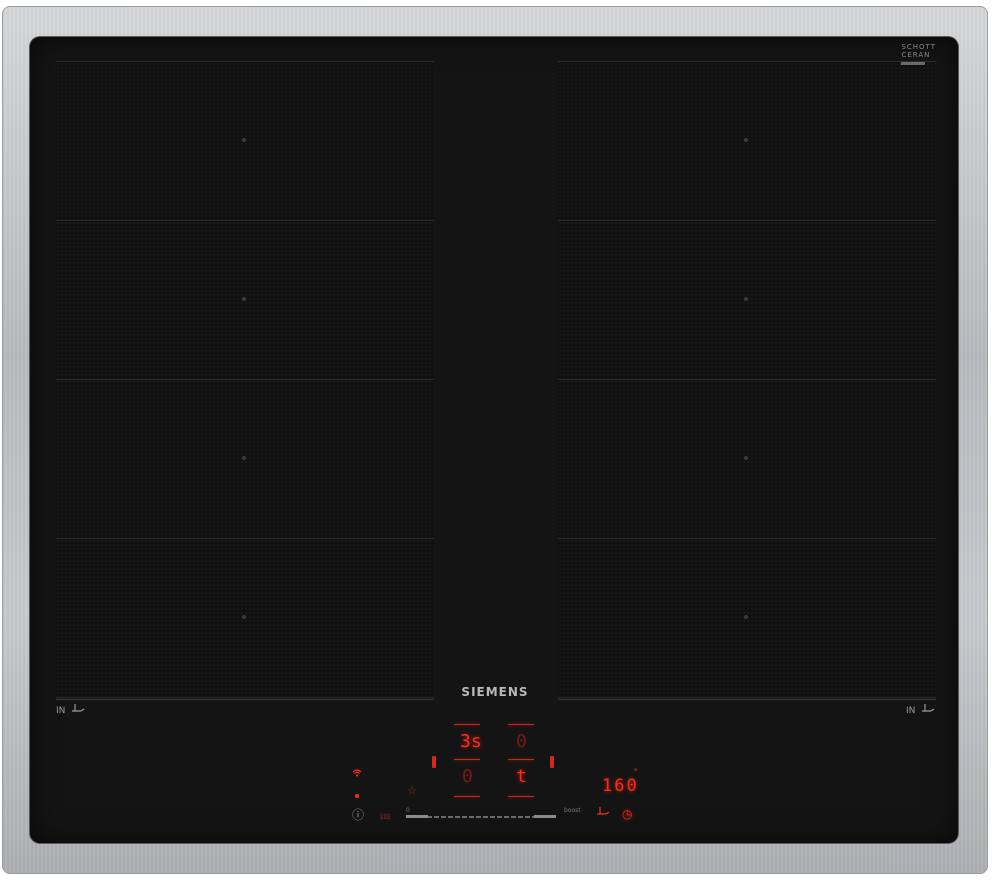  Describe the element at coordinates (417, 816) in the screenshot. I see `slider-start-segment` at that location.